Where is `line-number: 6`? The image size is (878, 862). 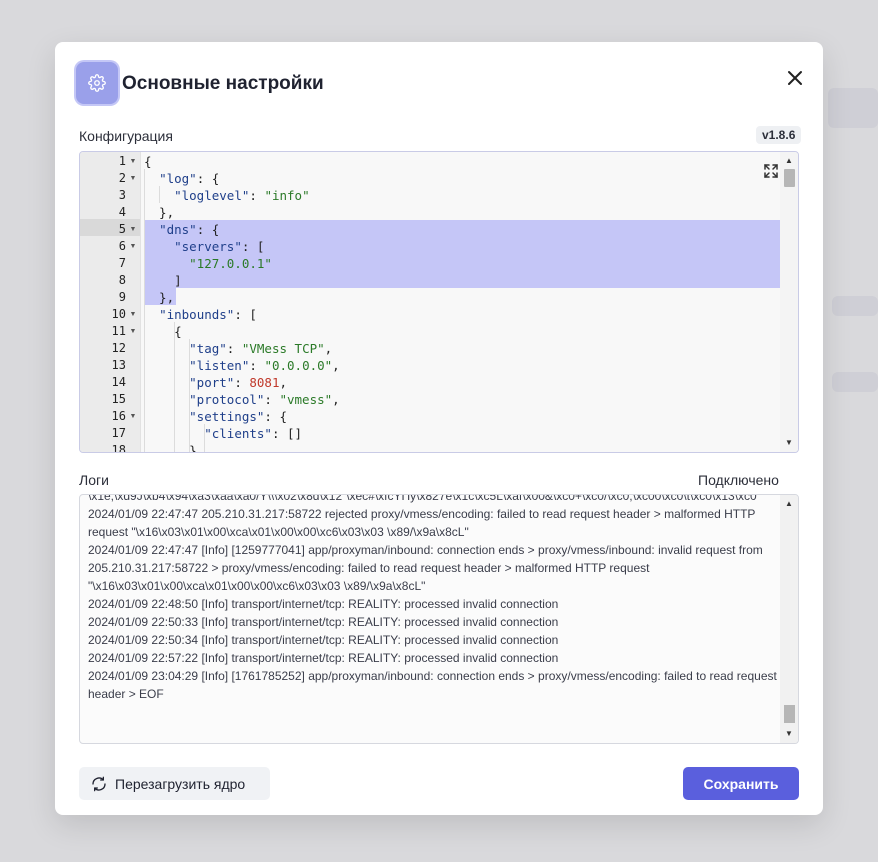
line-number: 6 is located at coordinates (122, 246).